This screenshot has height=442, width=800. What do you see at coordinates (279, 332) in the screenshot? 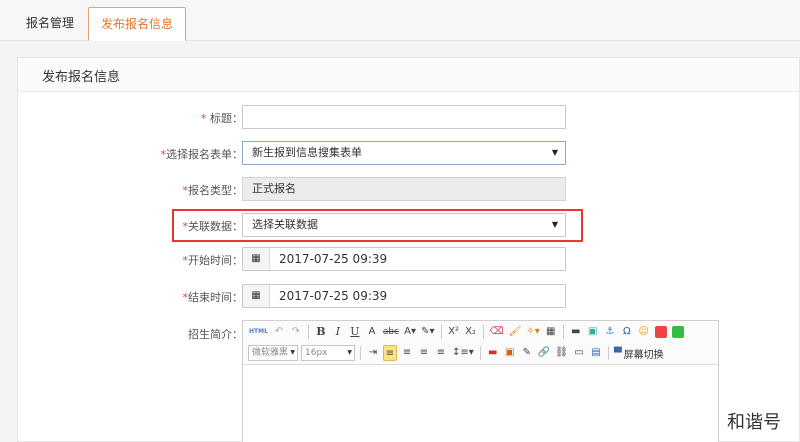
I see `undo-icon: ↶` at bounding box center [279, 332].